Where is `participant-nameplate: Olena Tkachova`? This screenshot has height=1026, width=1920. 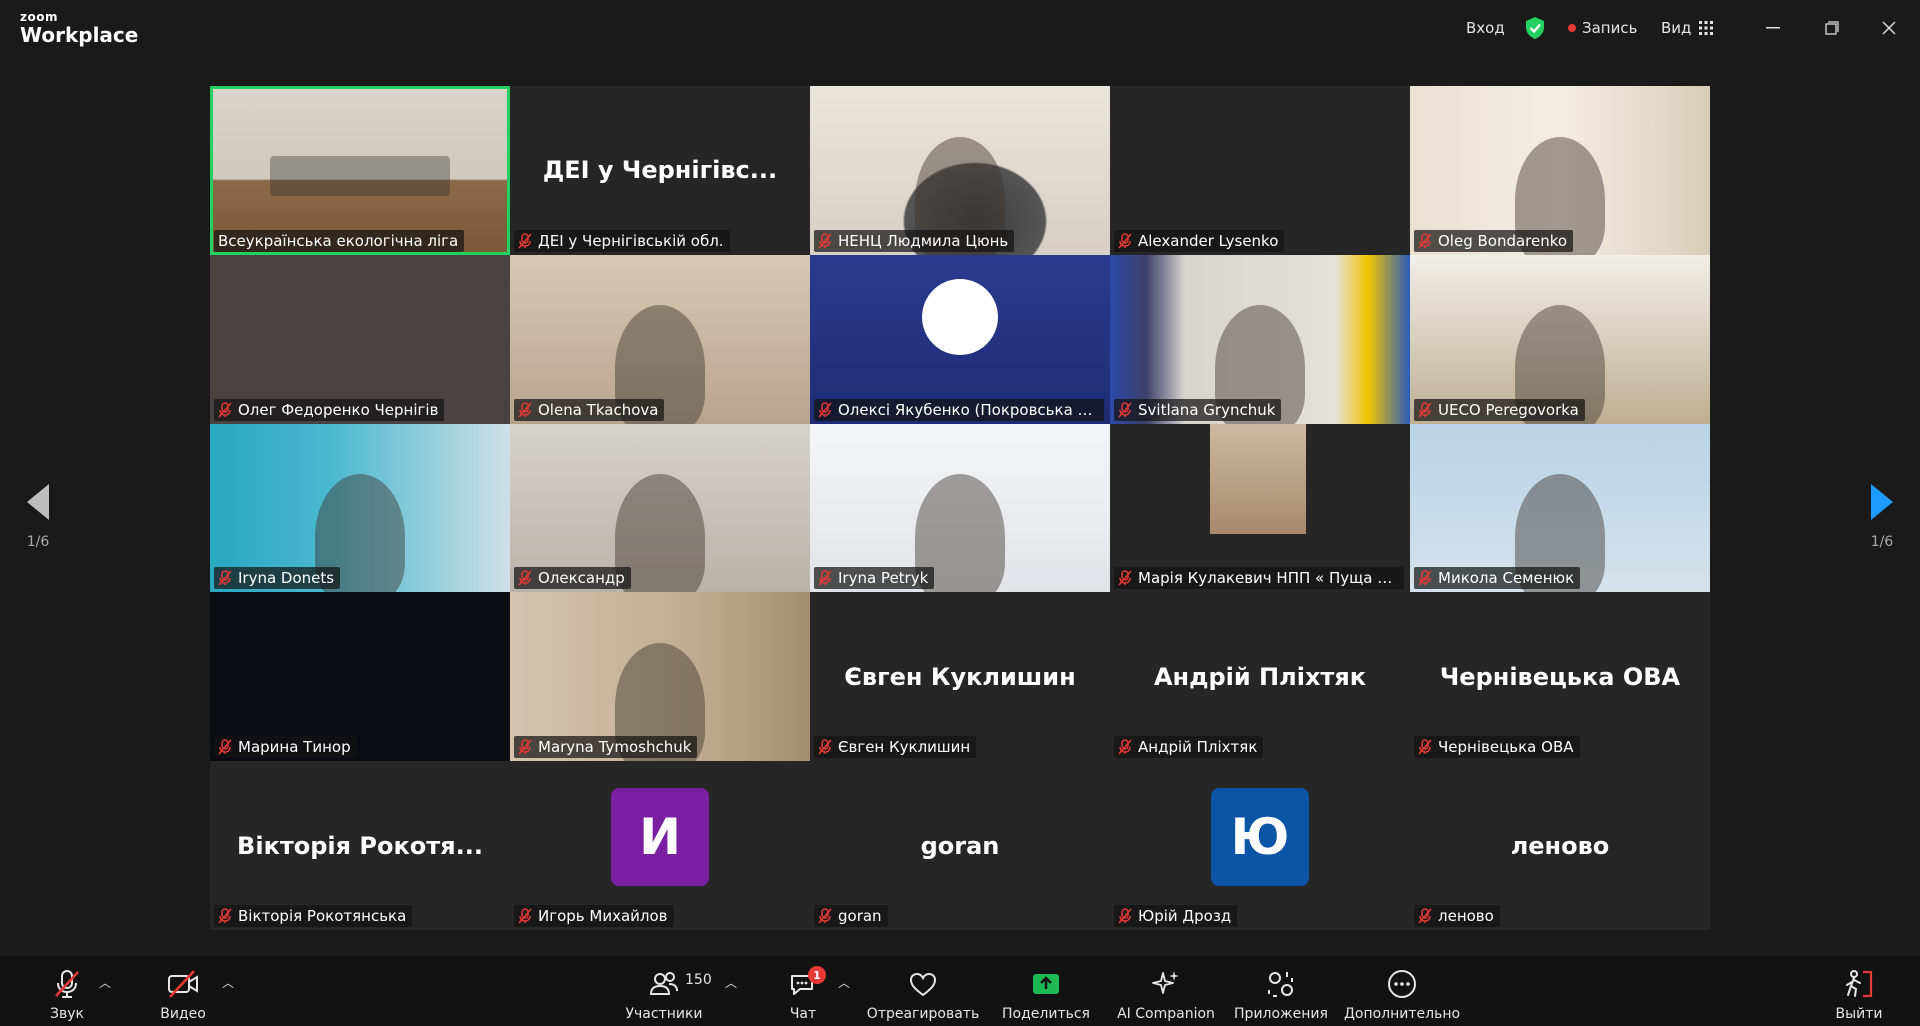 participant-nameplate: Olena Tkachova is located at coordinates (589, 409).